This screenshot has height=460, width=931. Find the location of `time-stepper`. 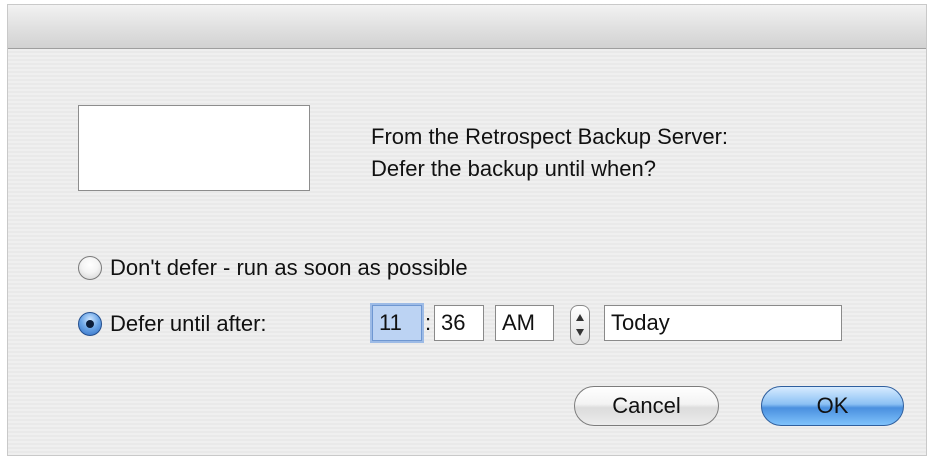

time-stepper is located at coordinates (580, 325).